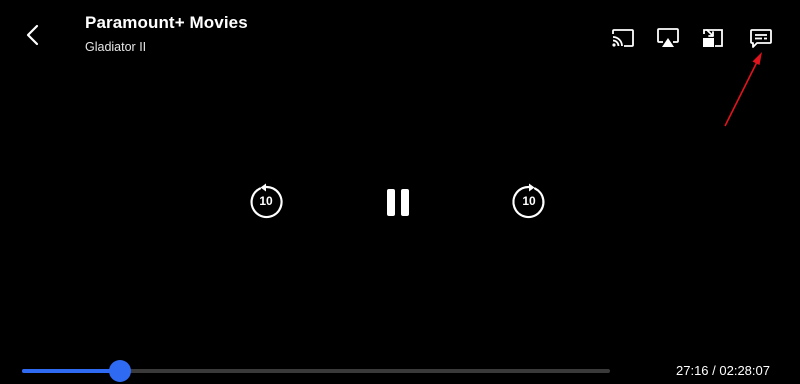  Describe the element at coordinates (743, 89) in the screenshot. I see `annotation-arrow` at that location.